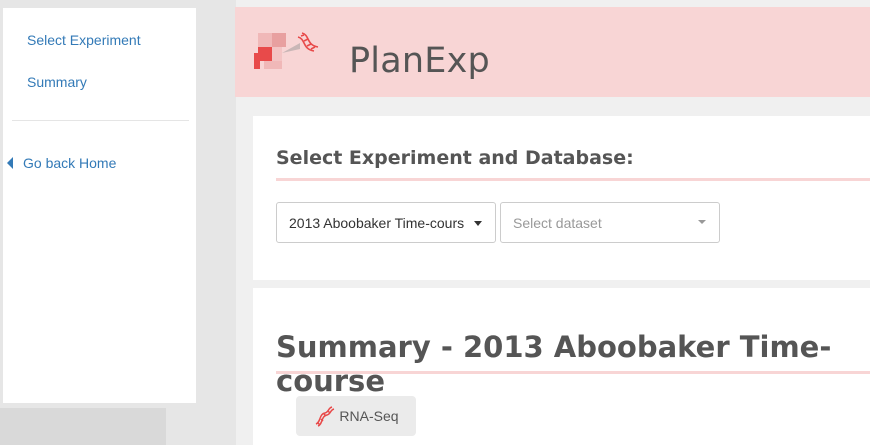  Describe the element at coordinates (610, 222) in the screenshot. I see `dataset-select: Select dataset` at that location.